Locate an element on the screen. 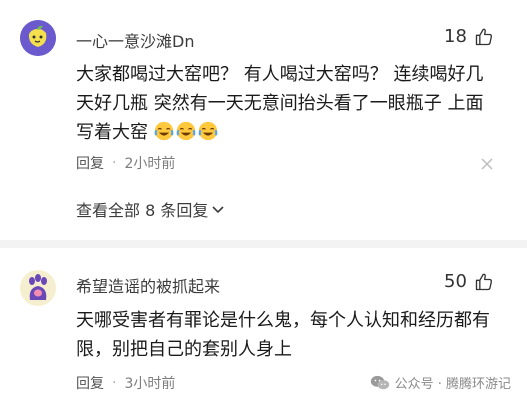 This screenshot has width=527, height=400. divider is located at coordinates (263, 244).